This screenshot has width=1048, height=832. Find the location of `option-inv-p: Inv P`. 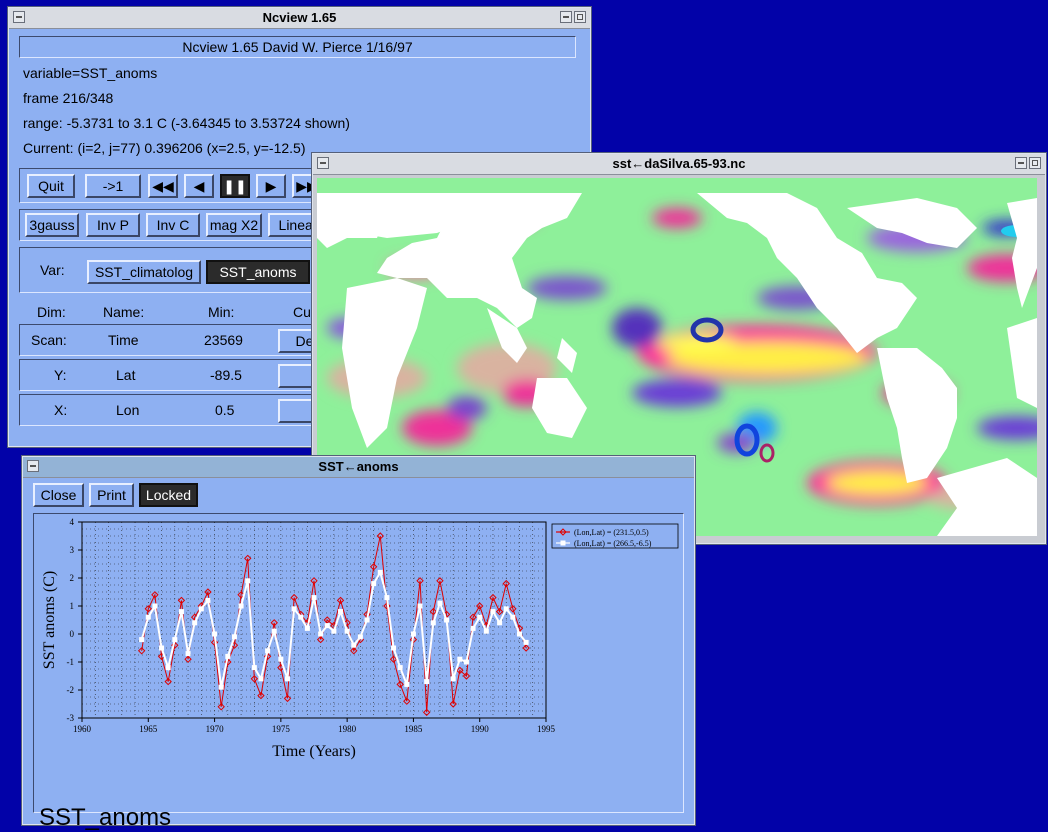

option-inv-p: Inv P is located at coordinates (113, 225).